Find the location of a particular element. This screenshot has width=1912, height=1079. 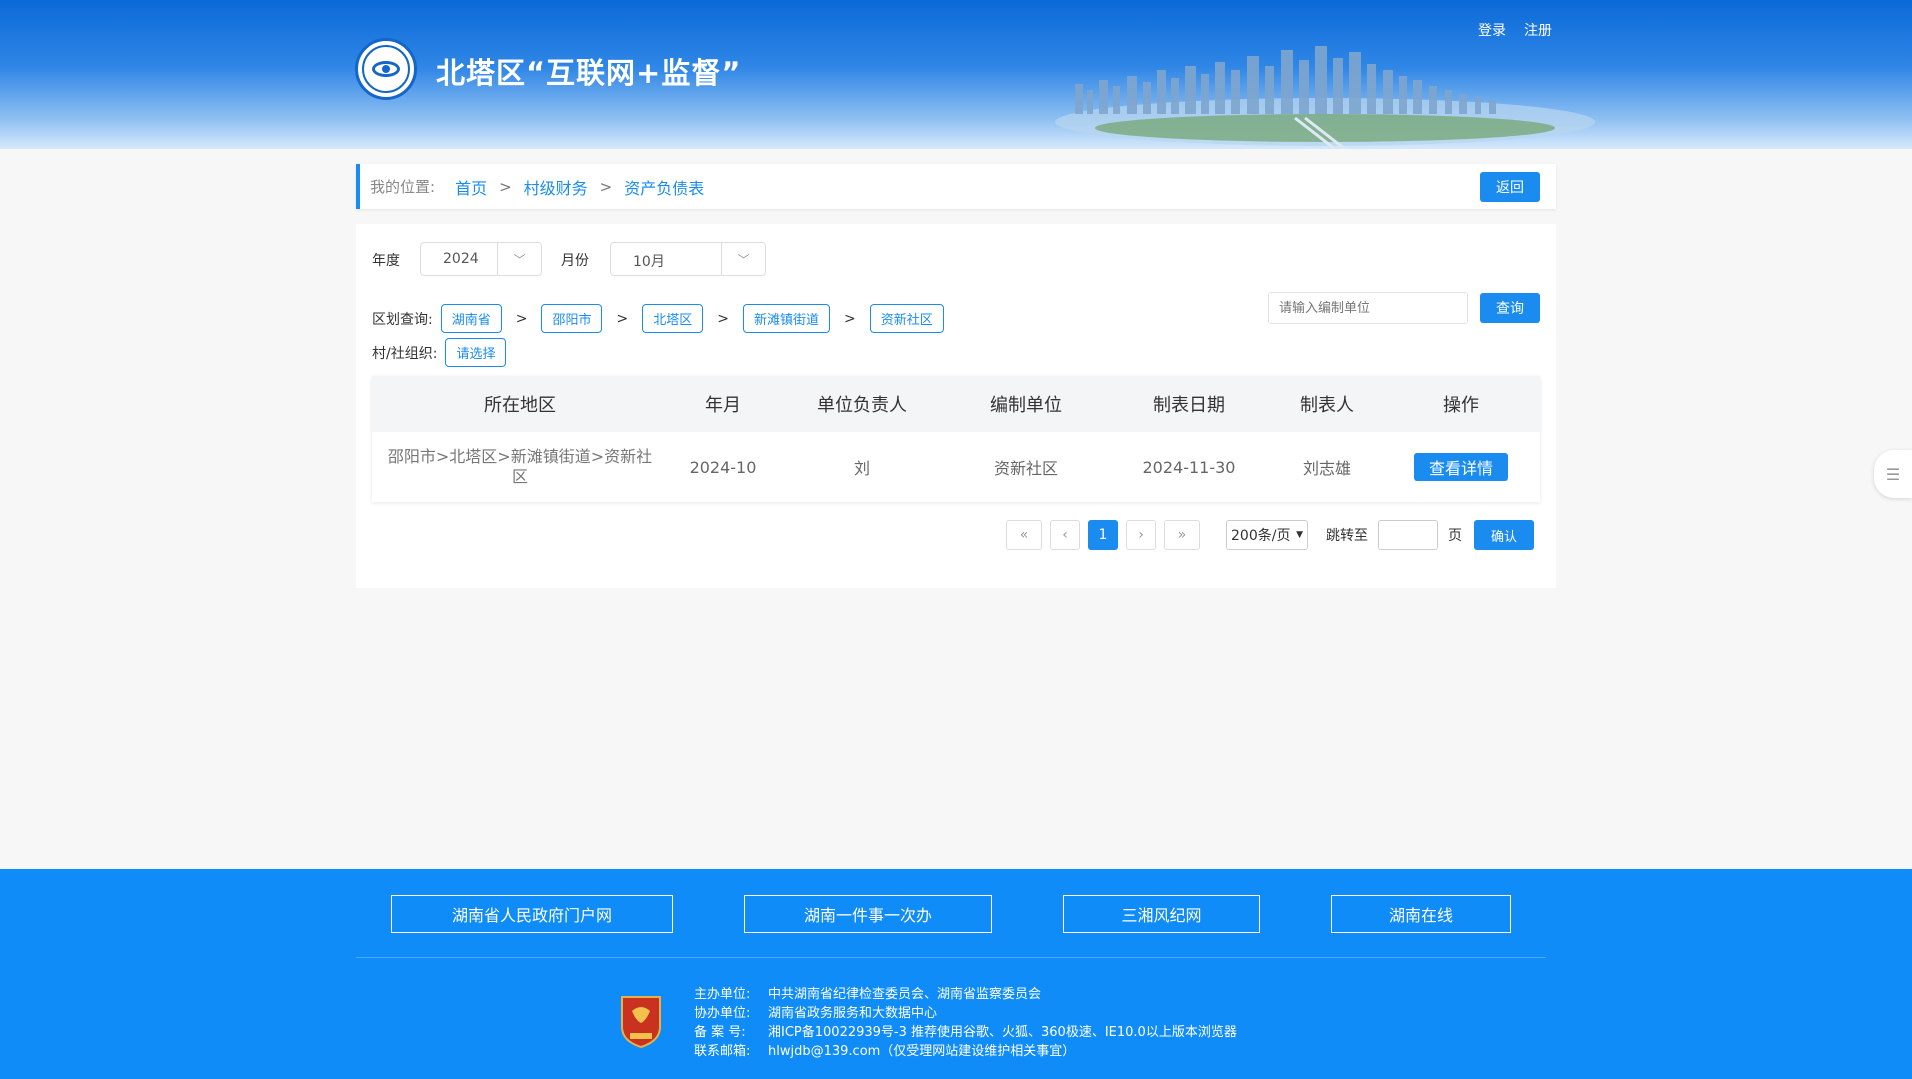

org-select-tag: 请选择 is located at coordinates (476, 352).